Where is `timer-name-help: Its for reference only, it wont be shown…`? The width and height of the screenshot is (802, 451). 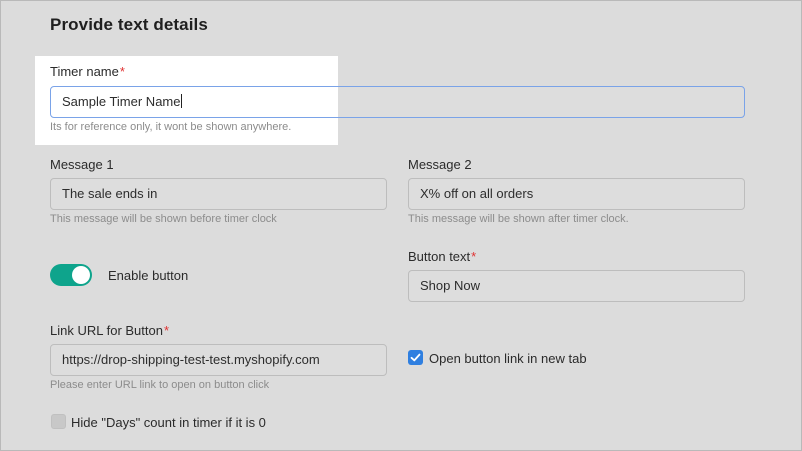 timer-name-help: Its for reference only, it wont be shown… is located at coordinates (171, 127).